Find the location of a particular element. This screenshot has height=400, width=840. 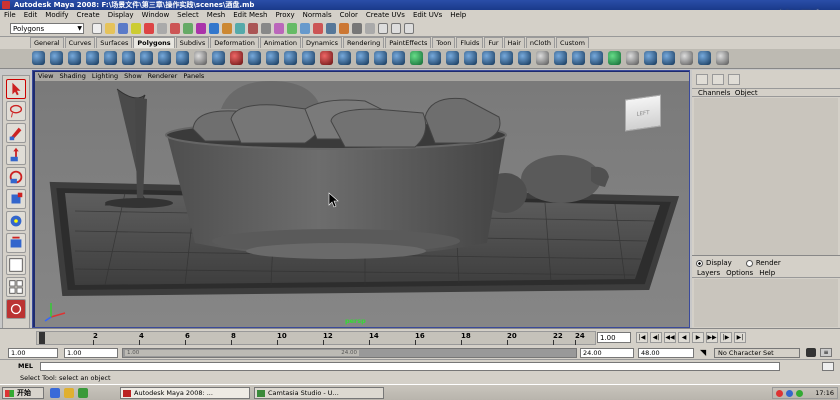

current-frame-field: 1.00 is located at coordinates (614, 337).